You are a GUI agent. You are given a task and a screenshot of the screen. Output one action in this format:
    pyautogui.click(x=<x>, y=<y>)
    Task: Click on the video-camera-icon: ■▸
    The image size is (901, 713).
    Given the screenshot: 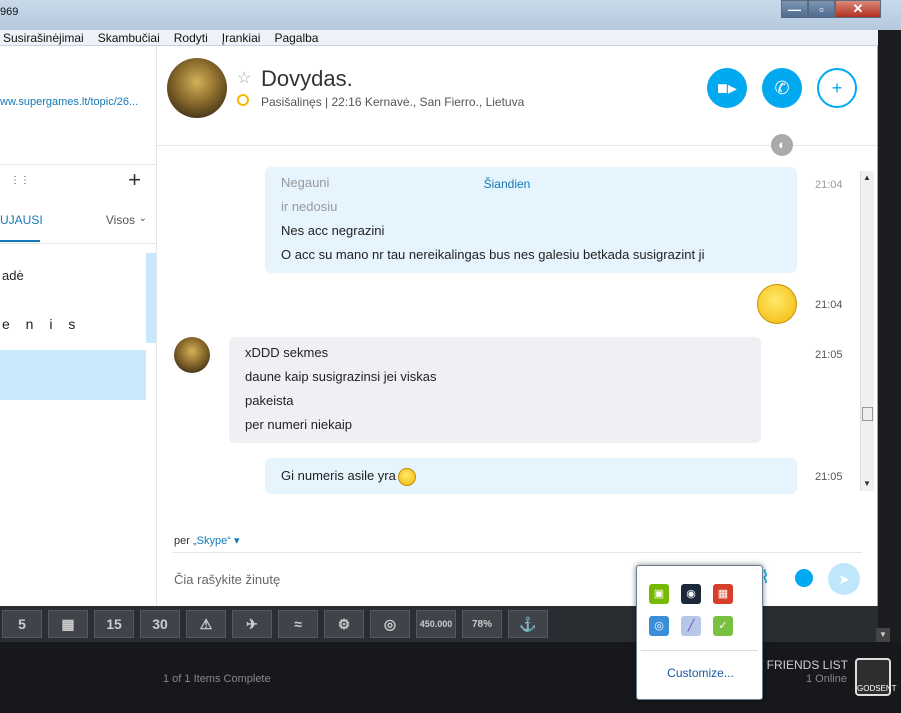 What is the action you would take?
    pyautogui.click(x=727, y=87)
    